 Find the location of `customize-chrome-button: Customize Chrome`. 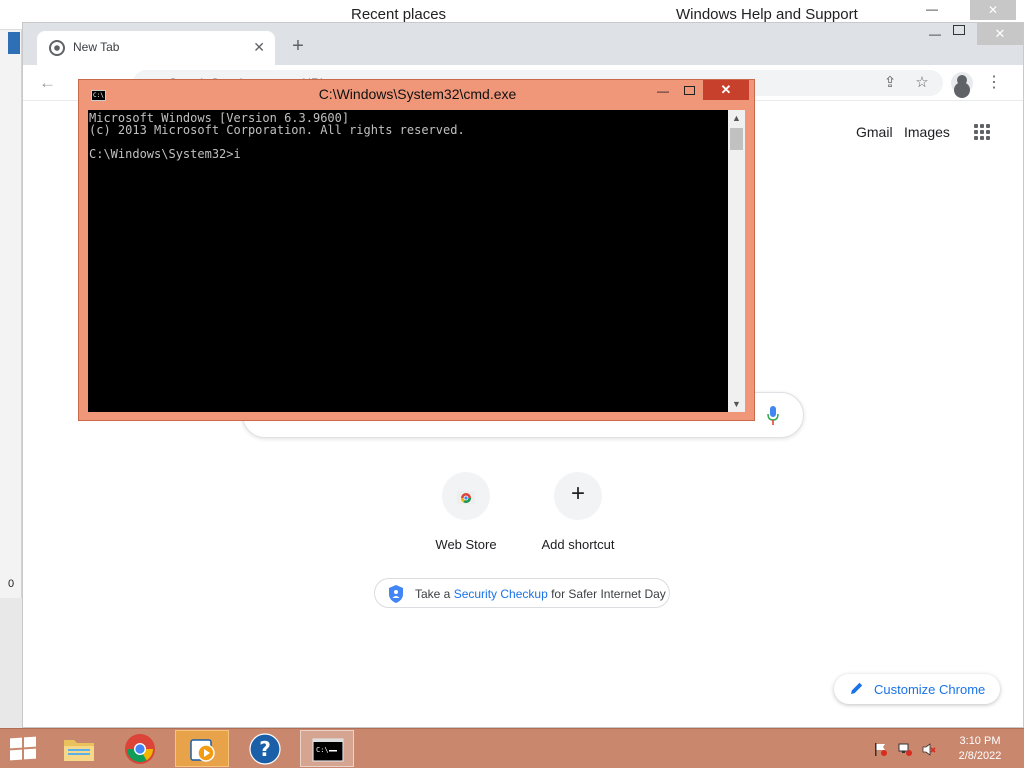

customize-chrome-button: Customize Chrome is located at coordinates (917, 689).